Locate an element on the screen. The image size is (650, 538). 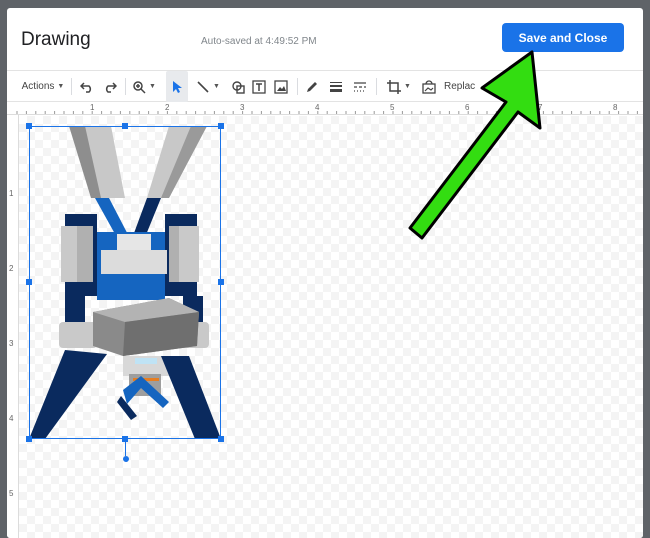
ruler-number: 7 is located at coordinates (540, 107).